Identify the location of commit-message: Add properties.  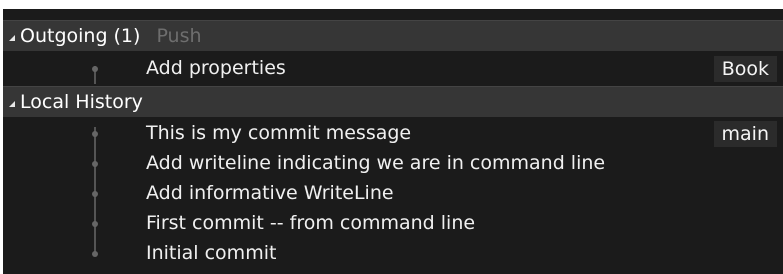
(216, 68).